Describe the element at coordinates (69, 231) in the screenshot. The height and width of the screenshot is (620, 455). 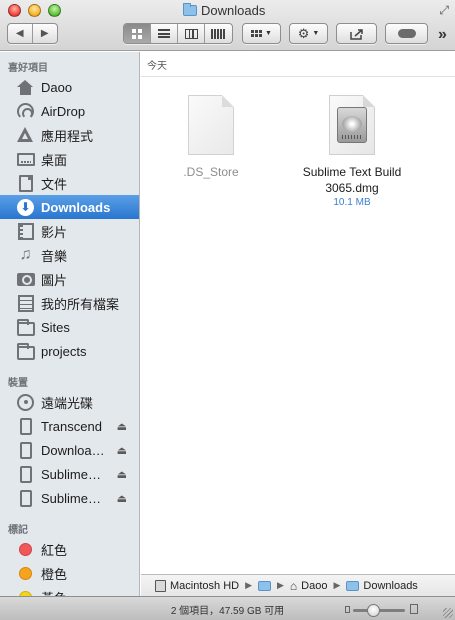
I see `sidebar-item-movies: 影片` at that location.